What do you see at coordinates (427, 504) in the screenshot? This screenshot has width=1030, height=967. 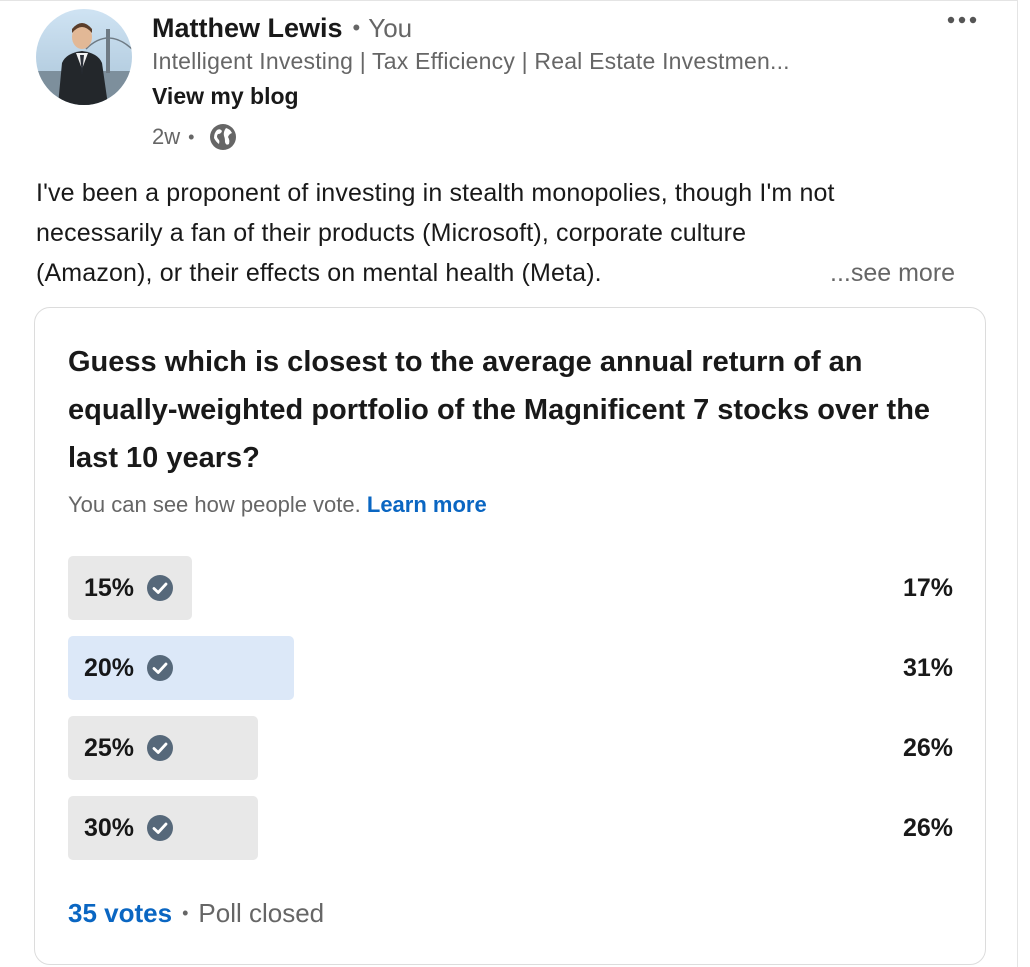 I see `learn-more-link: Learn more` at bounding box center [427, 504].